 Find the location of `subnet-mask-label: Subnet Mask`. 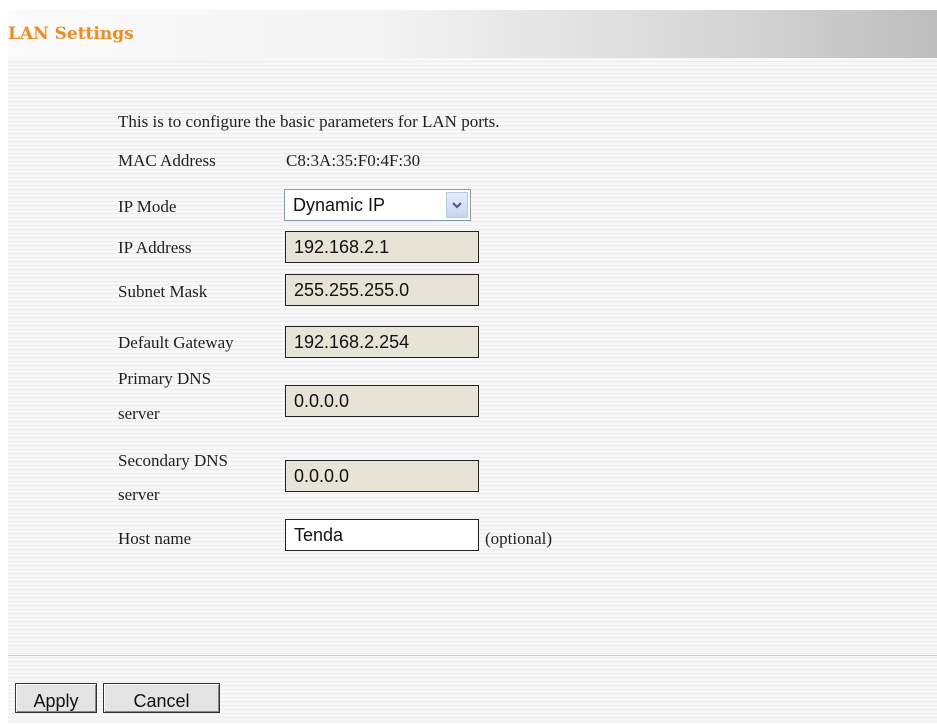

subnet-mask-label: Subnet Mask is located at coordinates (163, 291).